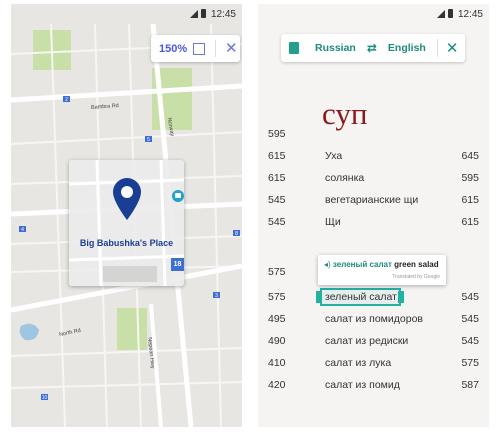 The height and width of the screenshot is (437, 500). I want to click on dish-name-selected: зеленый салат, so click(361, 297).